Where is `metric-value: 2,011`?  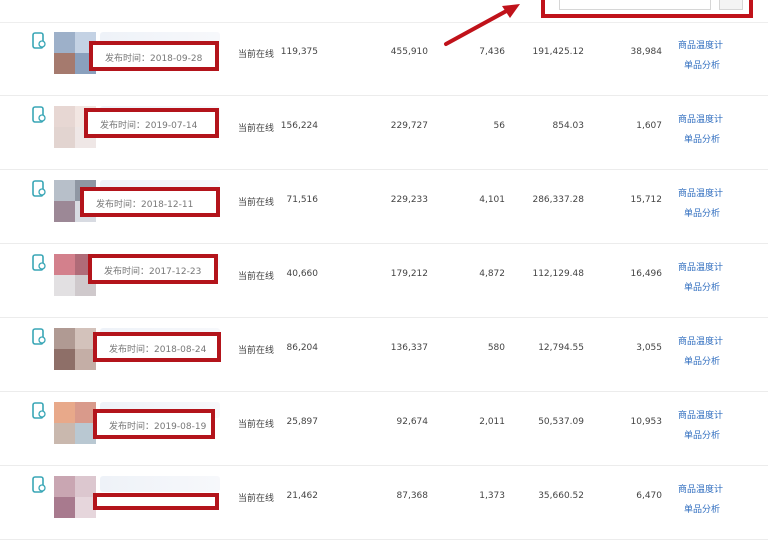
metric-value: 2,011 is located at coordinates (492, 422).